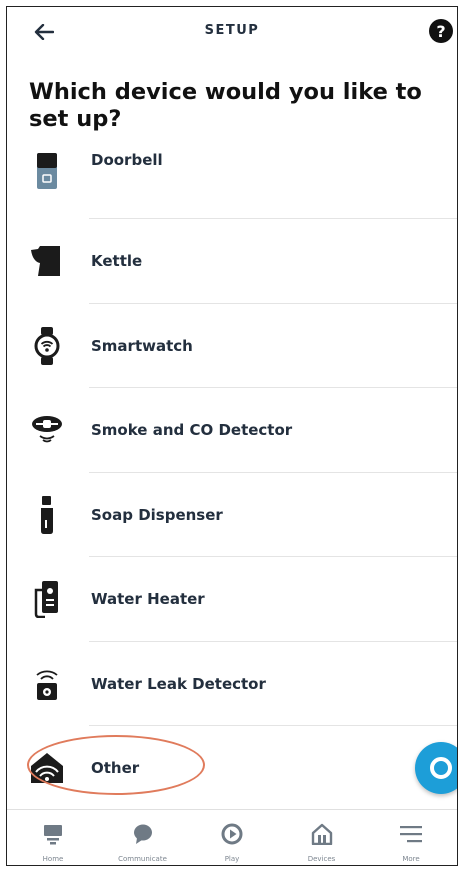 The width and height of the screenshot is (464, 872). What do you see at coordinates (192, 430) in the screenshot?
I see `device-label: Smoke and CO Detector` at bounding box center [192, 430].